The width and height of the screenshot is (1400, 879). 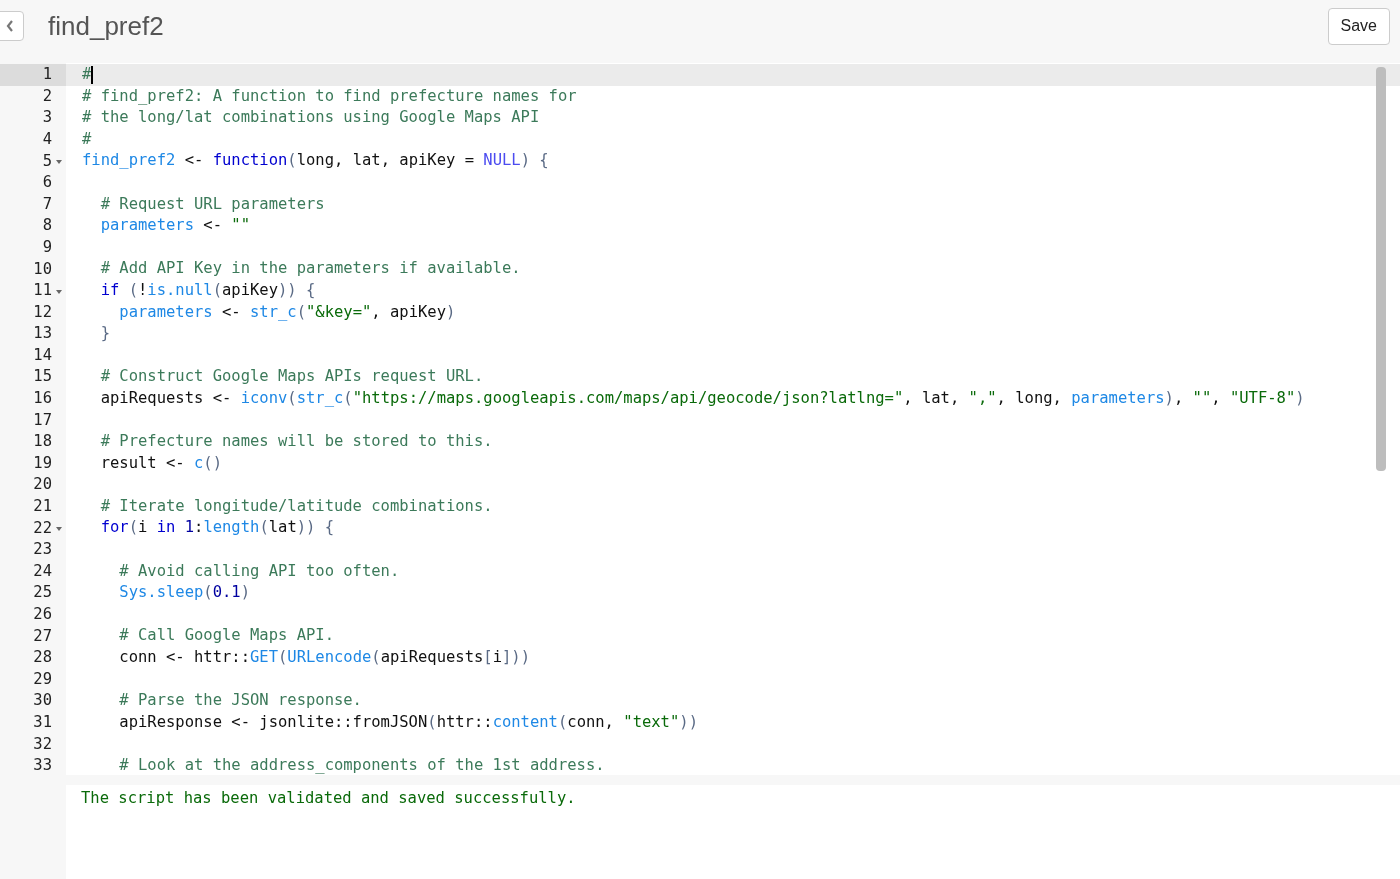 What do you see at coordinates (47, 183) in the screenshot?
I see `line-number: 6` at bounding box center [47, 183].